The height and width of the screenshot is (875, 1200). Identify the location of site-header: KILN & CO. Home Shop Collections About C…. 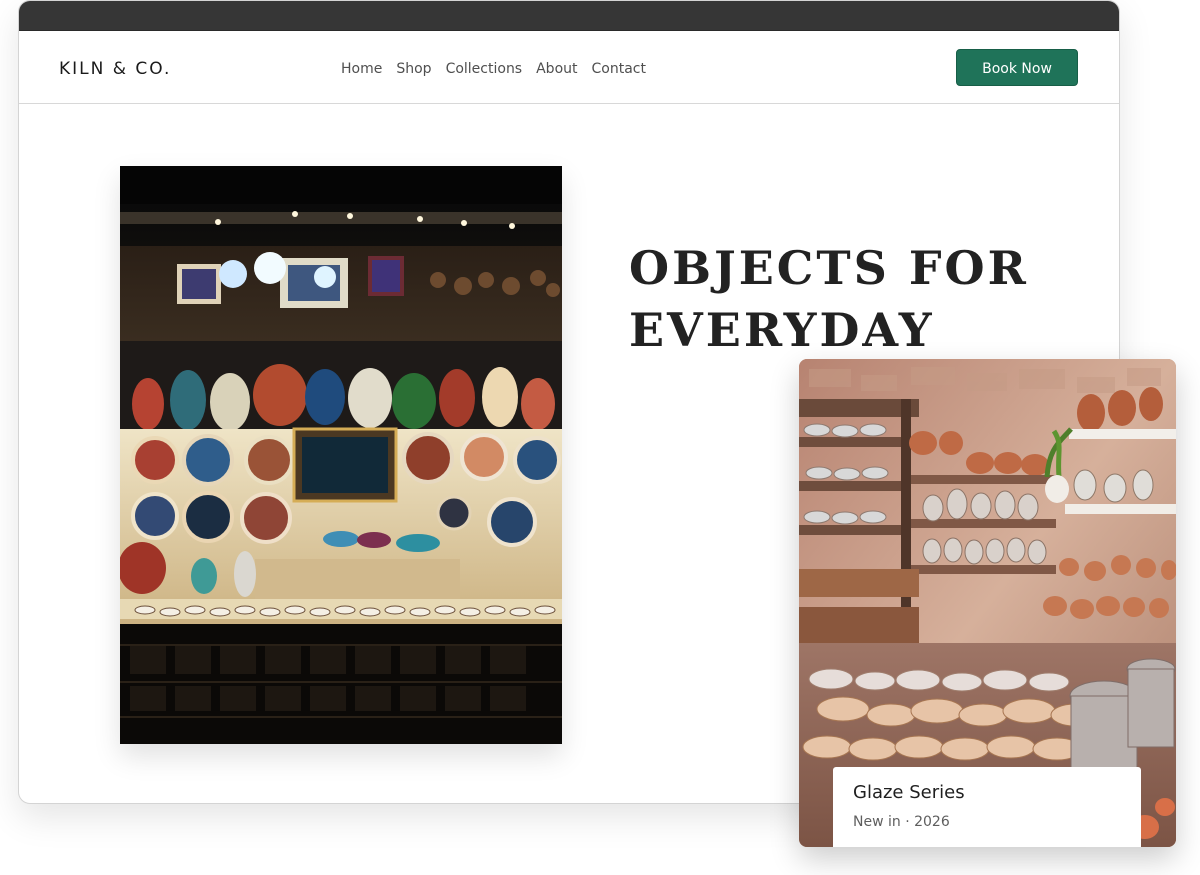
(569, 67).